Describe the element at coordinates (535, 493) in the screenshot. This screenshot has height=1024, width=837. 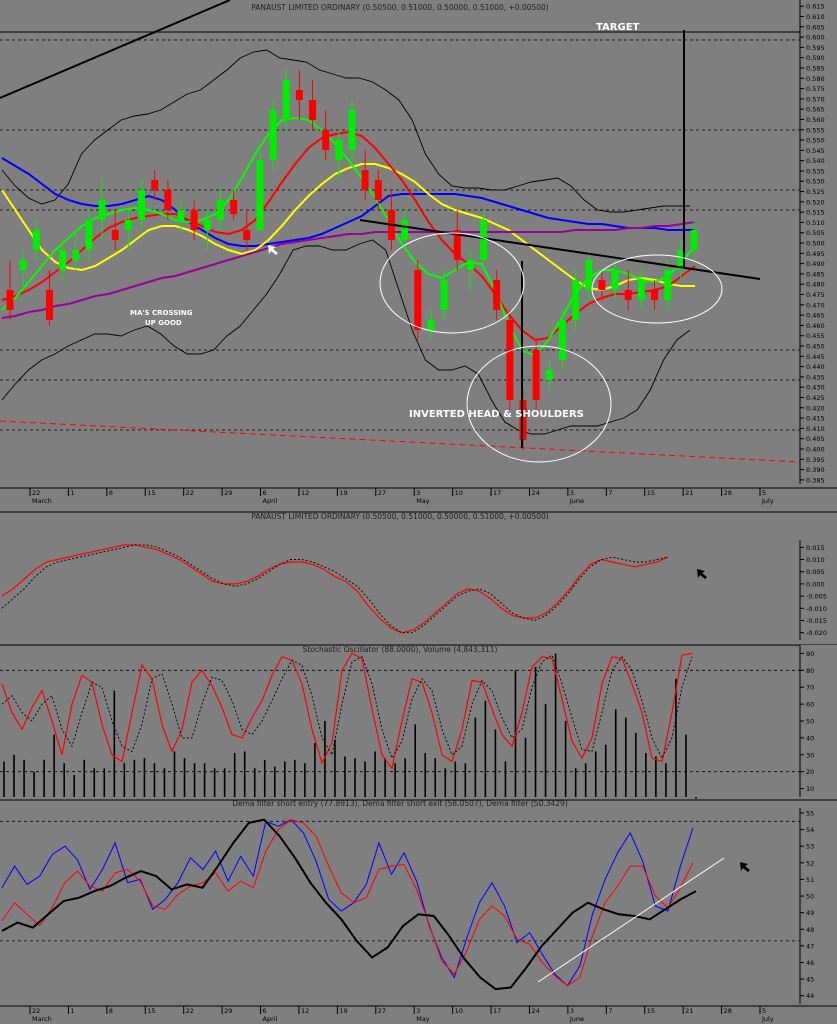
I see `date-tick-label: 24` at that location.